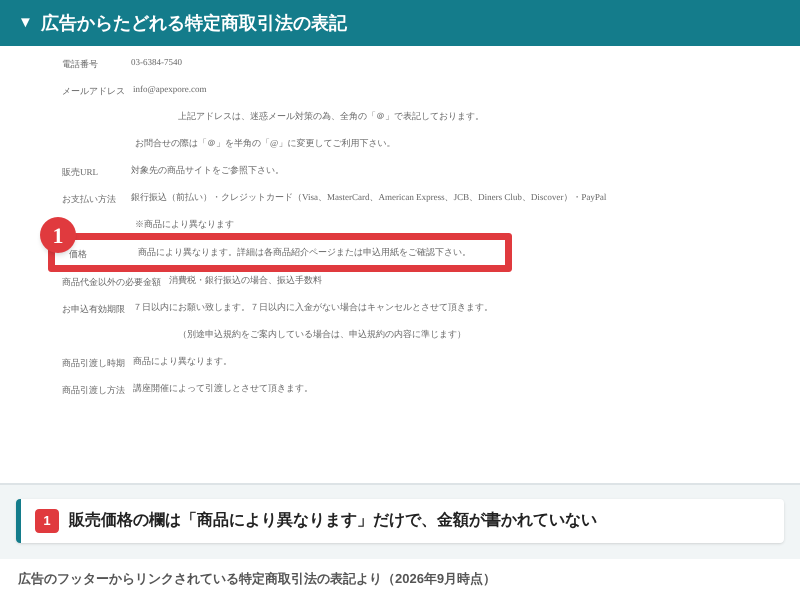  Describe the element at coordinates (47, 521) in the screenshot. I see `marker-badge: 1` at that location.